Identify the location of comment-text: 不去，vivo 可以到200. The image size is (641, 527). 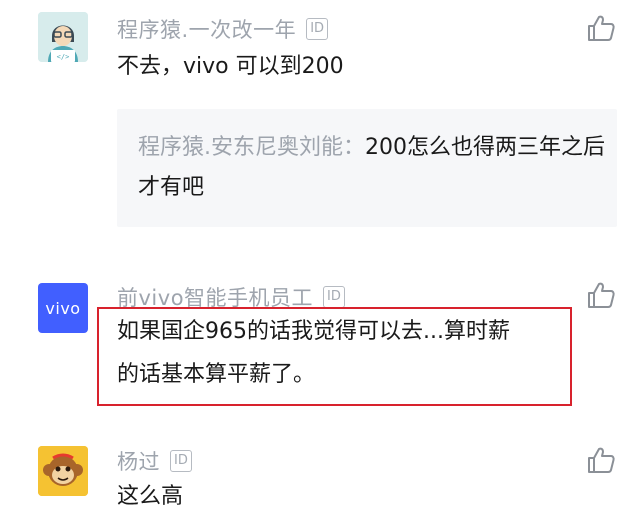
(230, 66).